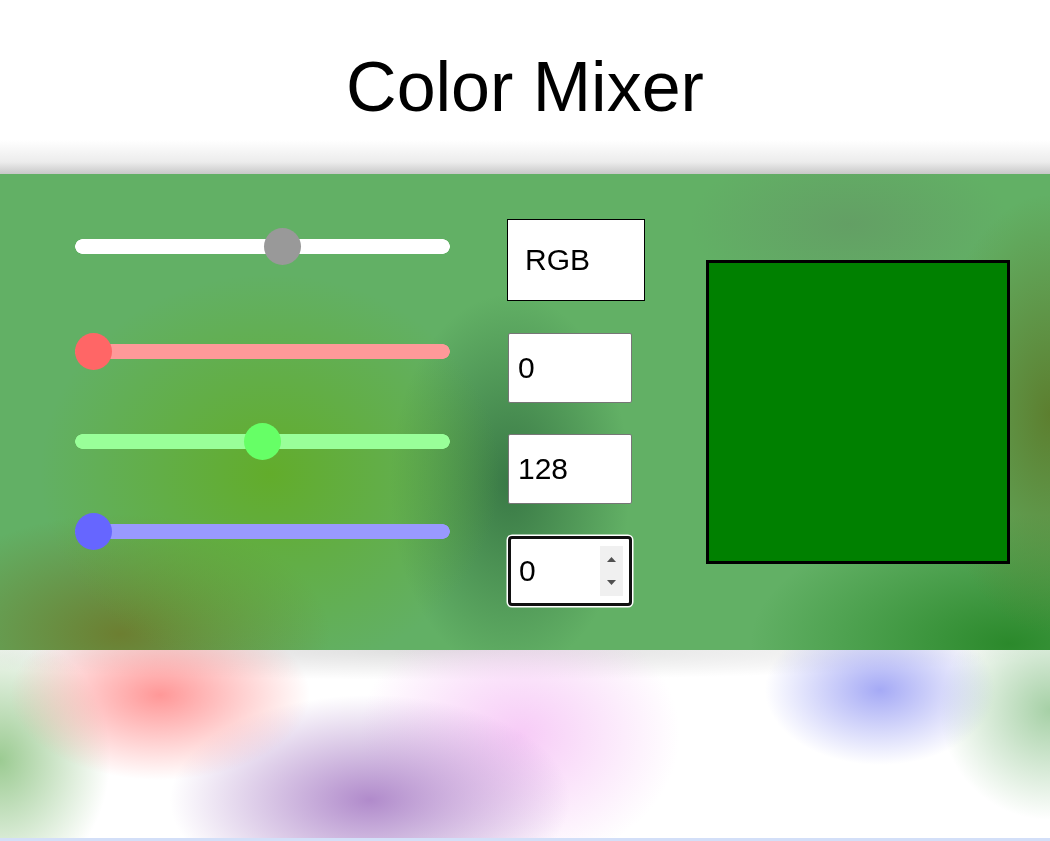  Describe the element at coordinates (576, 260) in the screenshot. I see `mode-field: RGB` at that location.